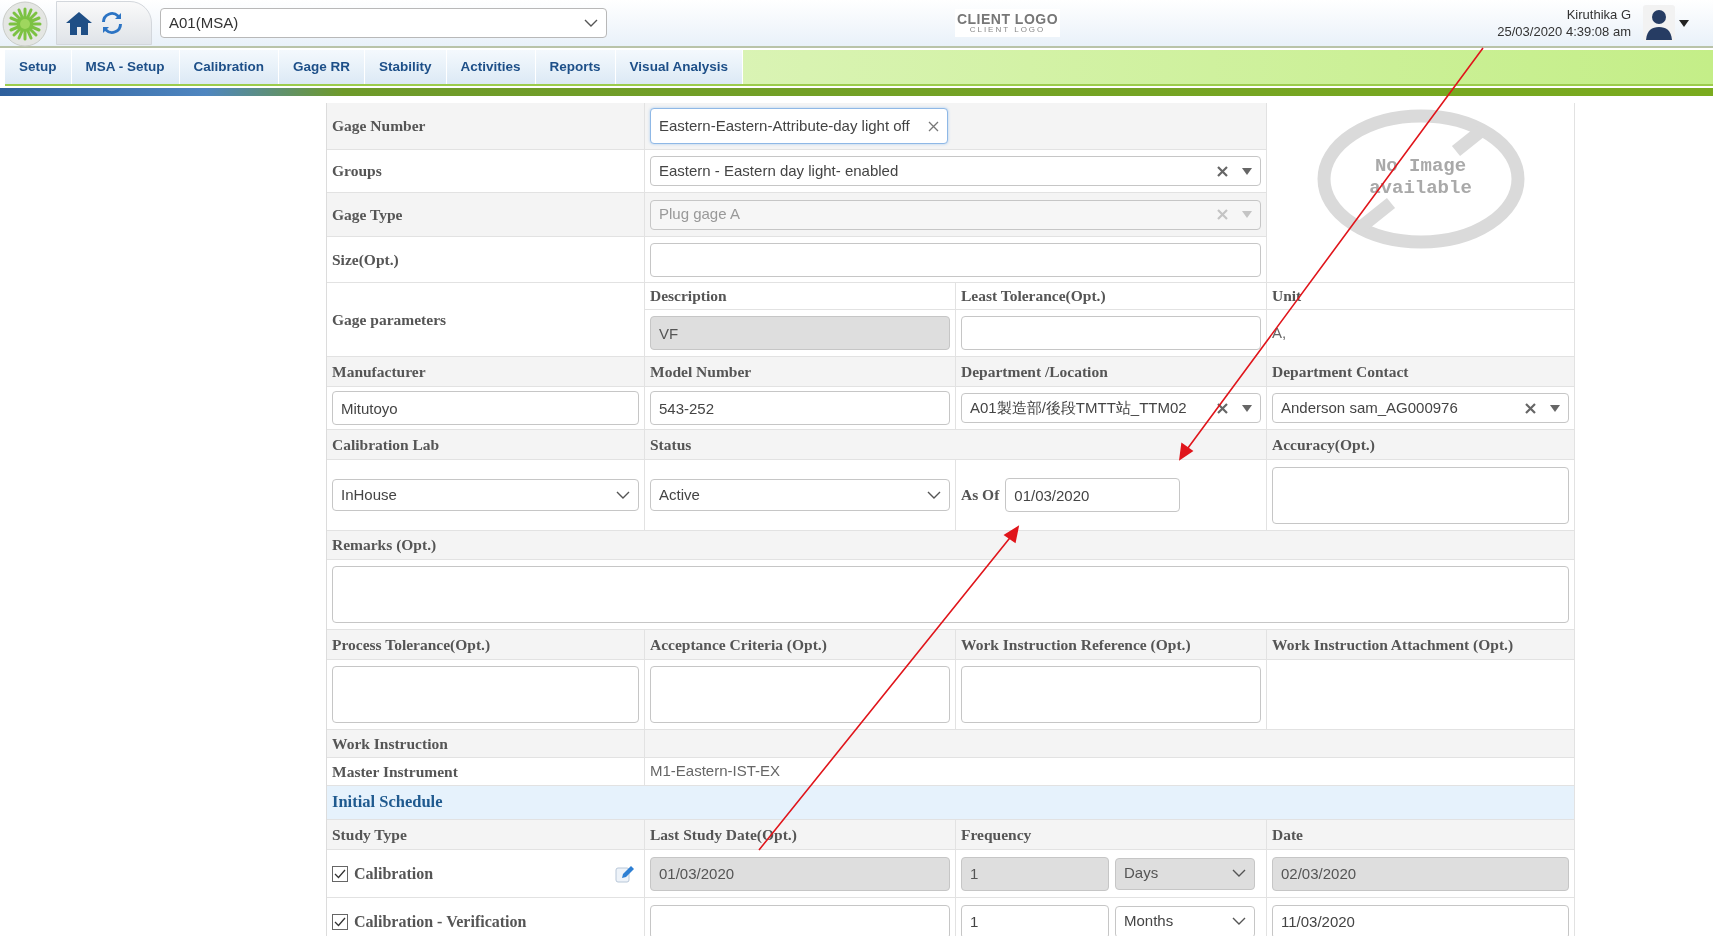  Describe the element at coordinates (951, 545) in the screenshot. I see `field-label: Remarks (Opt.)` at that location.